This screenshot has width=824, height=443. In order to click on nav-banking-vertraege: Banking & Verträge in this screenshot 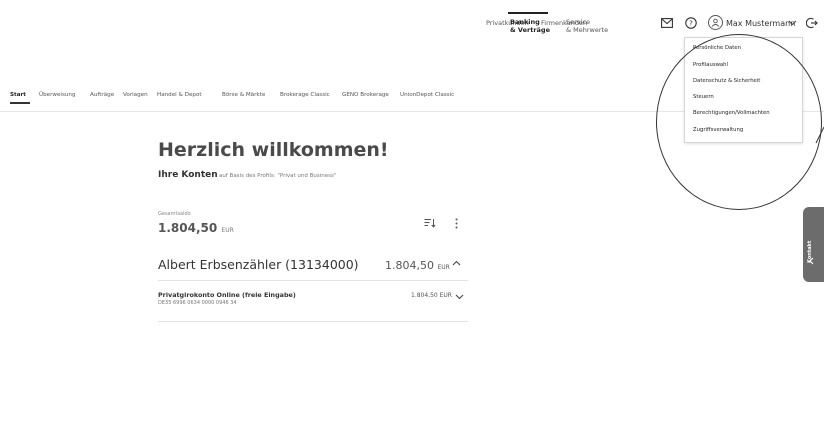, I will do `click(530, 26)`.